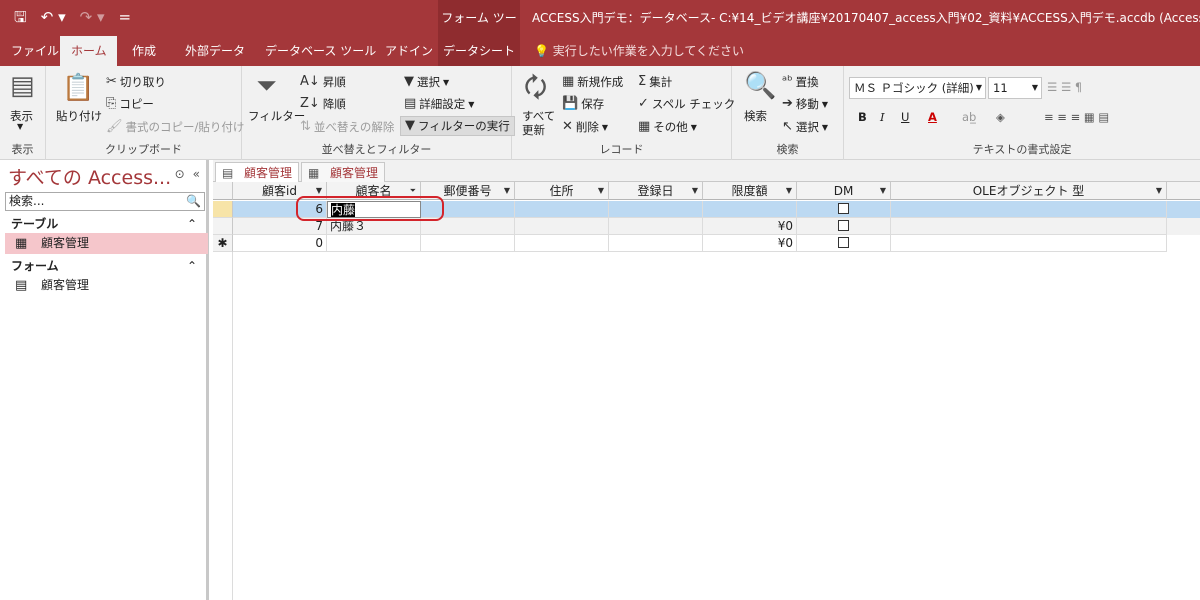 This screenshot has width=1200, height=600. What do you see at coordinates (468, 243) in the screenshot?
I see `cell-zip` at bounding box center [468, 243].